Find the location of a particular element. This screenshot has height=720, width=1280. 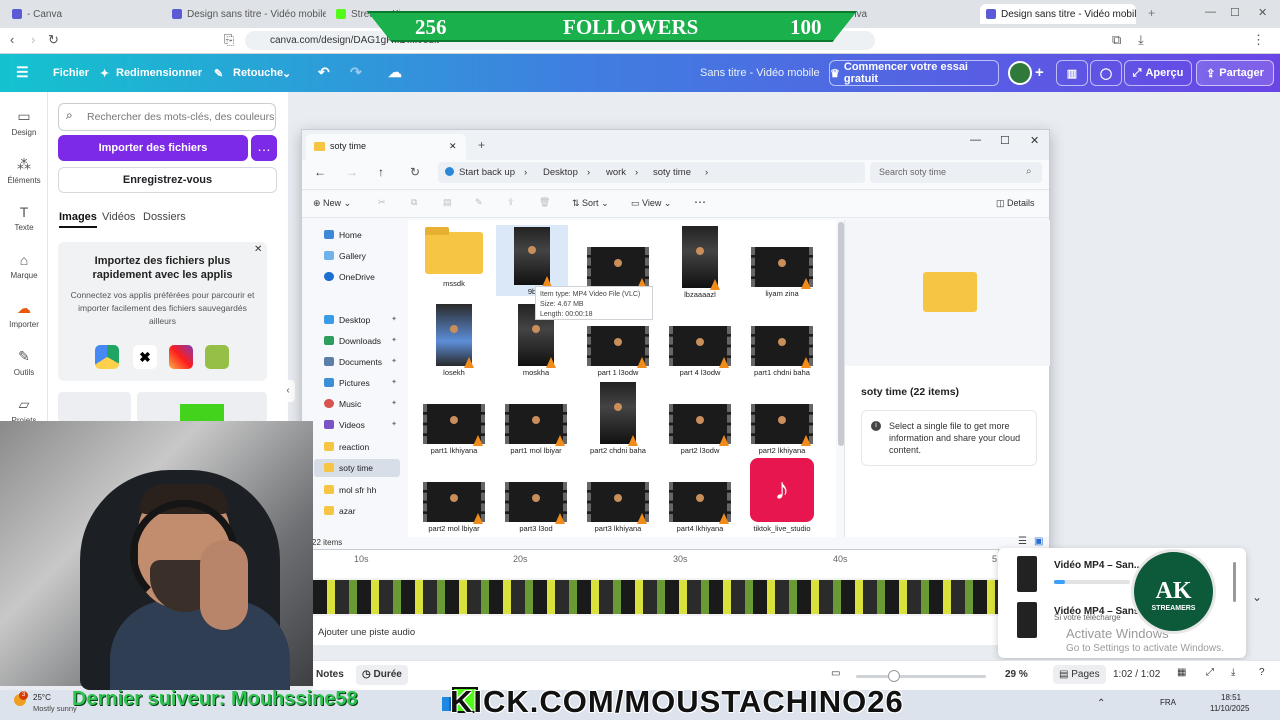

resize-button: Redimensionner is located at coordinates (159, 73).